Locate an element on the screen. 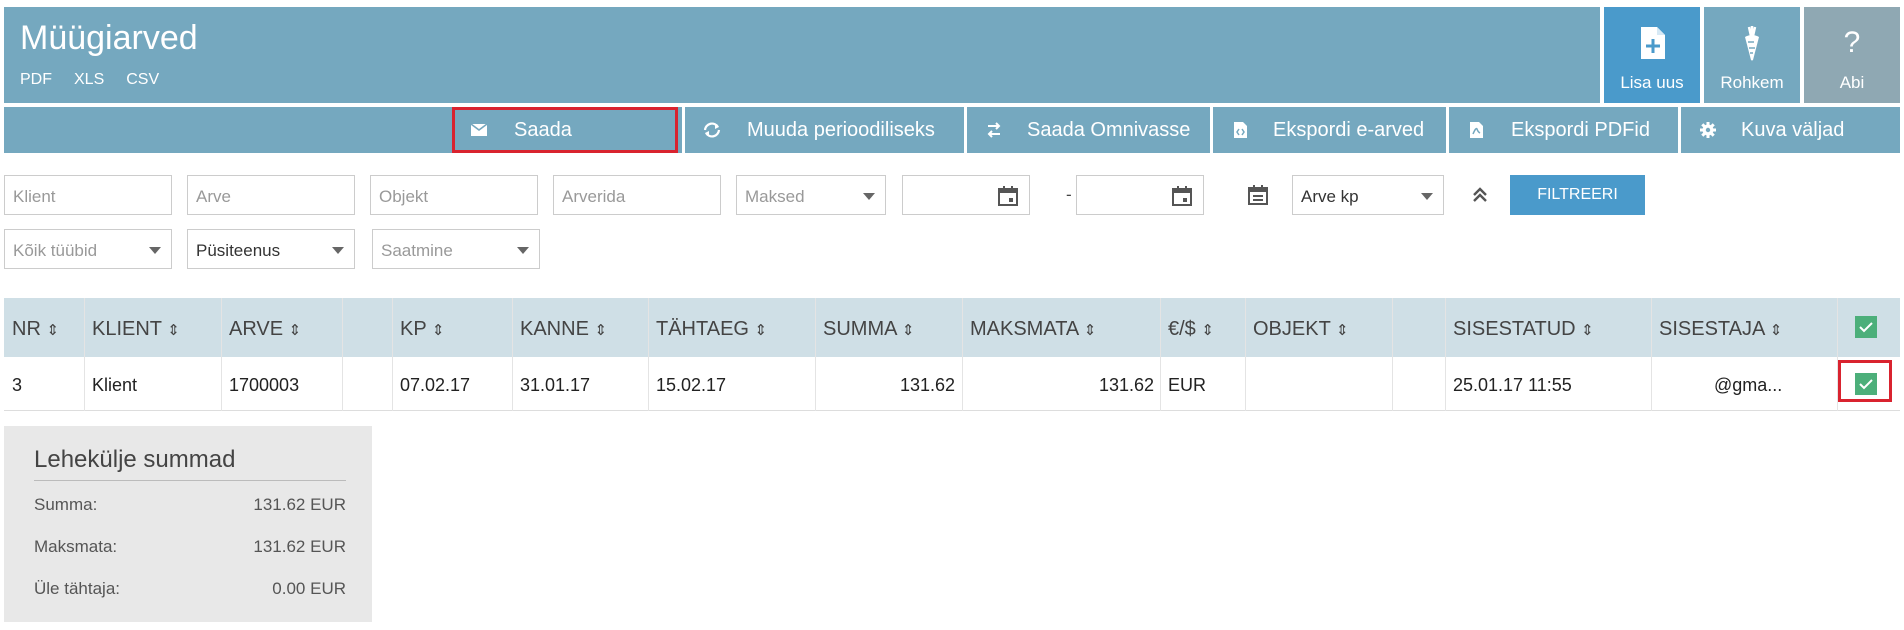 The image size is (1904, 630). sending-select: Saatmine is located at coordinates (456, 249).